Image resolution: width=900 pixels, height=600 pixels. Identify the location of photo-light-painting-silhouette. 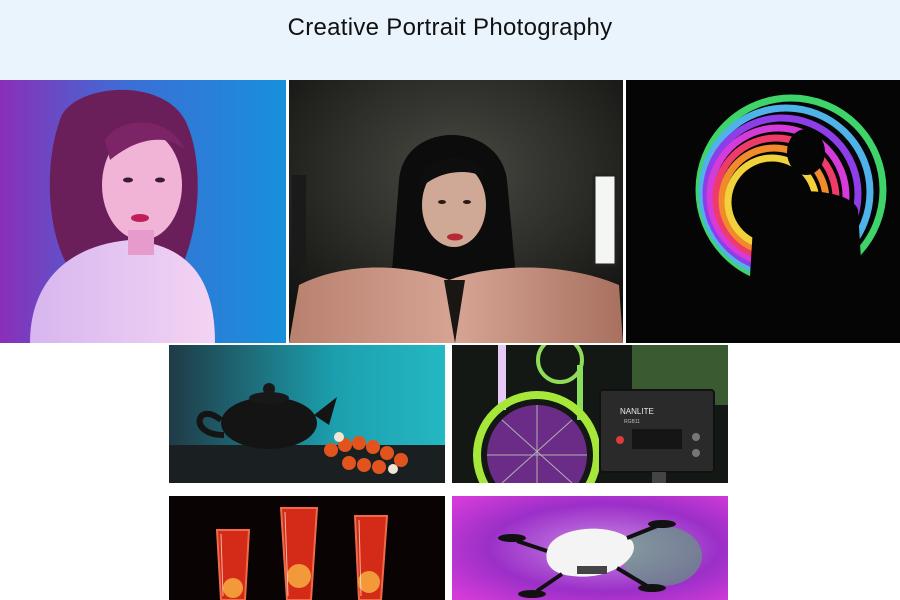
(763, 211).